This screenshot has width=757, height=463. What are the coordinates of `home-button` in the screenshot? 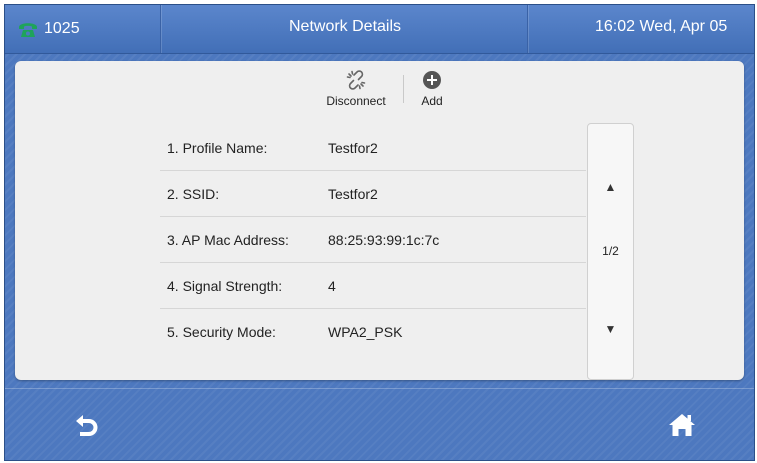 It's located at (682, 425).